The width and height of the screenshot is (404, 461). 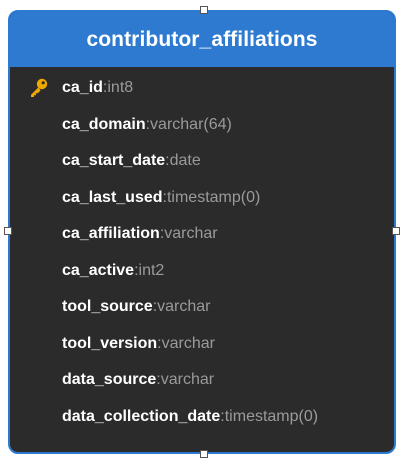 I want to click on column-name: ca_active, so click(x=98, y=270).